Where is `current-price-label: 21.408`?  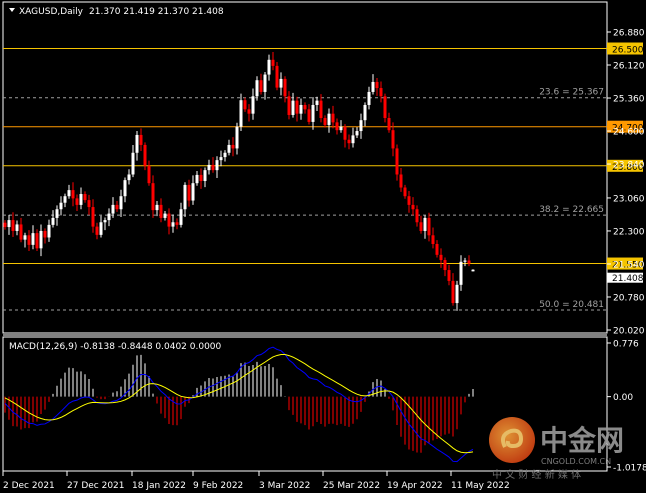
current-price-label: 21.408 is located at coordinates (628, 279).